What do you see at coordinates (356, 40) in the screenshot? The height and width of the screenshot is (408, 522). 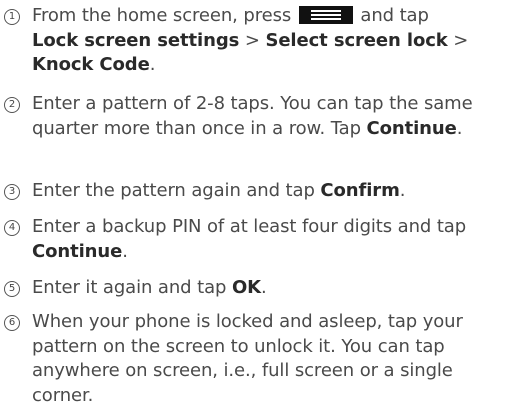 I see `select-screen-lock-label: Select screen lock` at bounding box center [356, 40].